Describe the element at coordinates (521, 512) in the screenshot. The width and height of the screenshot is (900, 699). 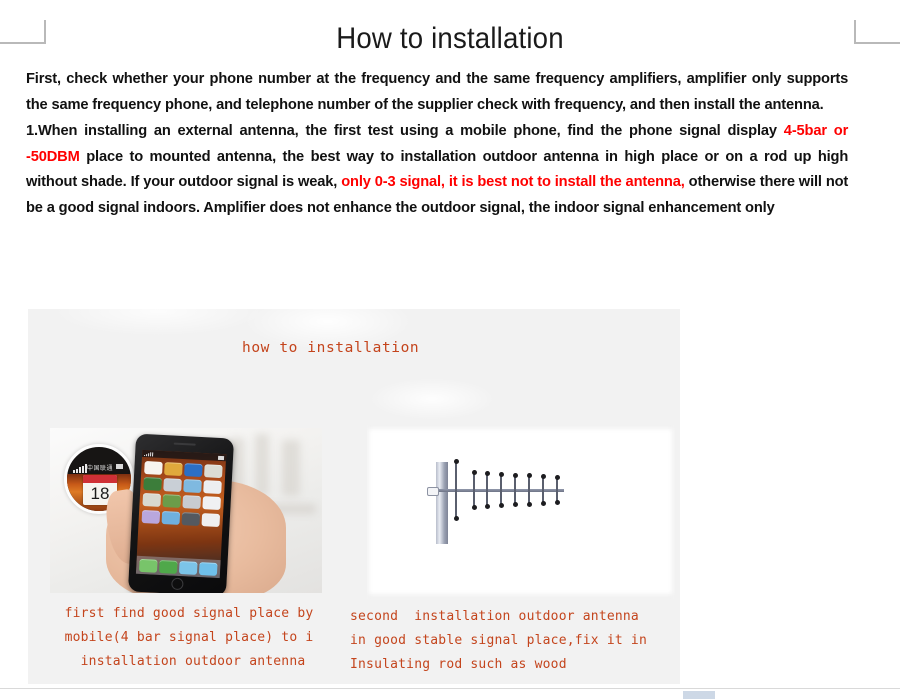
I see `photo-outdoor-antenna` at that location.